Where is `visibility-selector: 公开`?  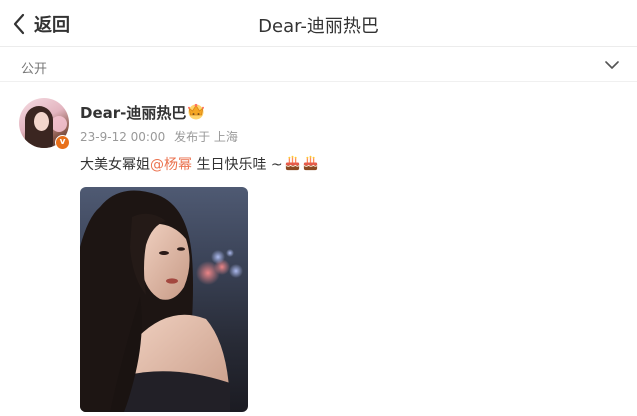
visibility-selector: 公开 is located at coordinates (318, 65).